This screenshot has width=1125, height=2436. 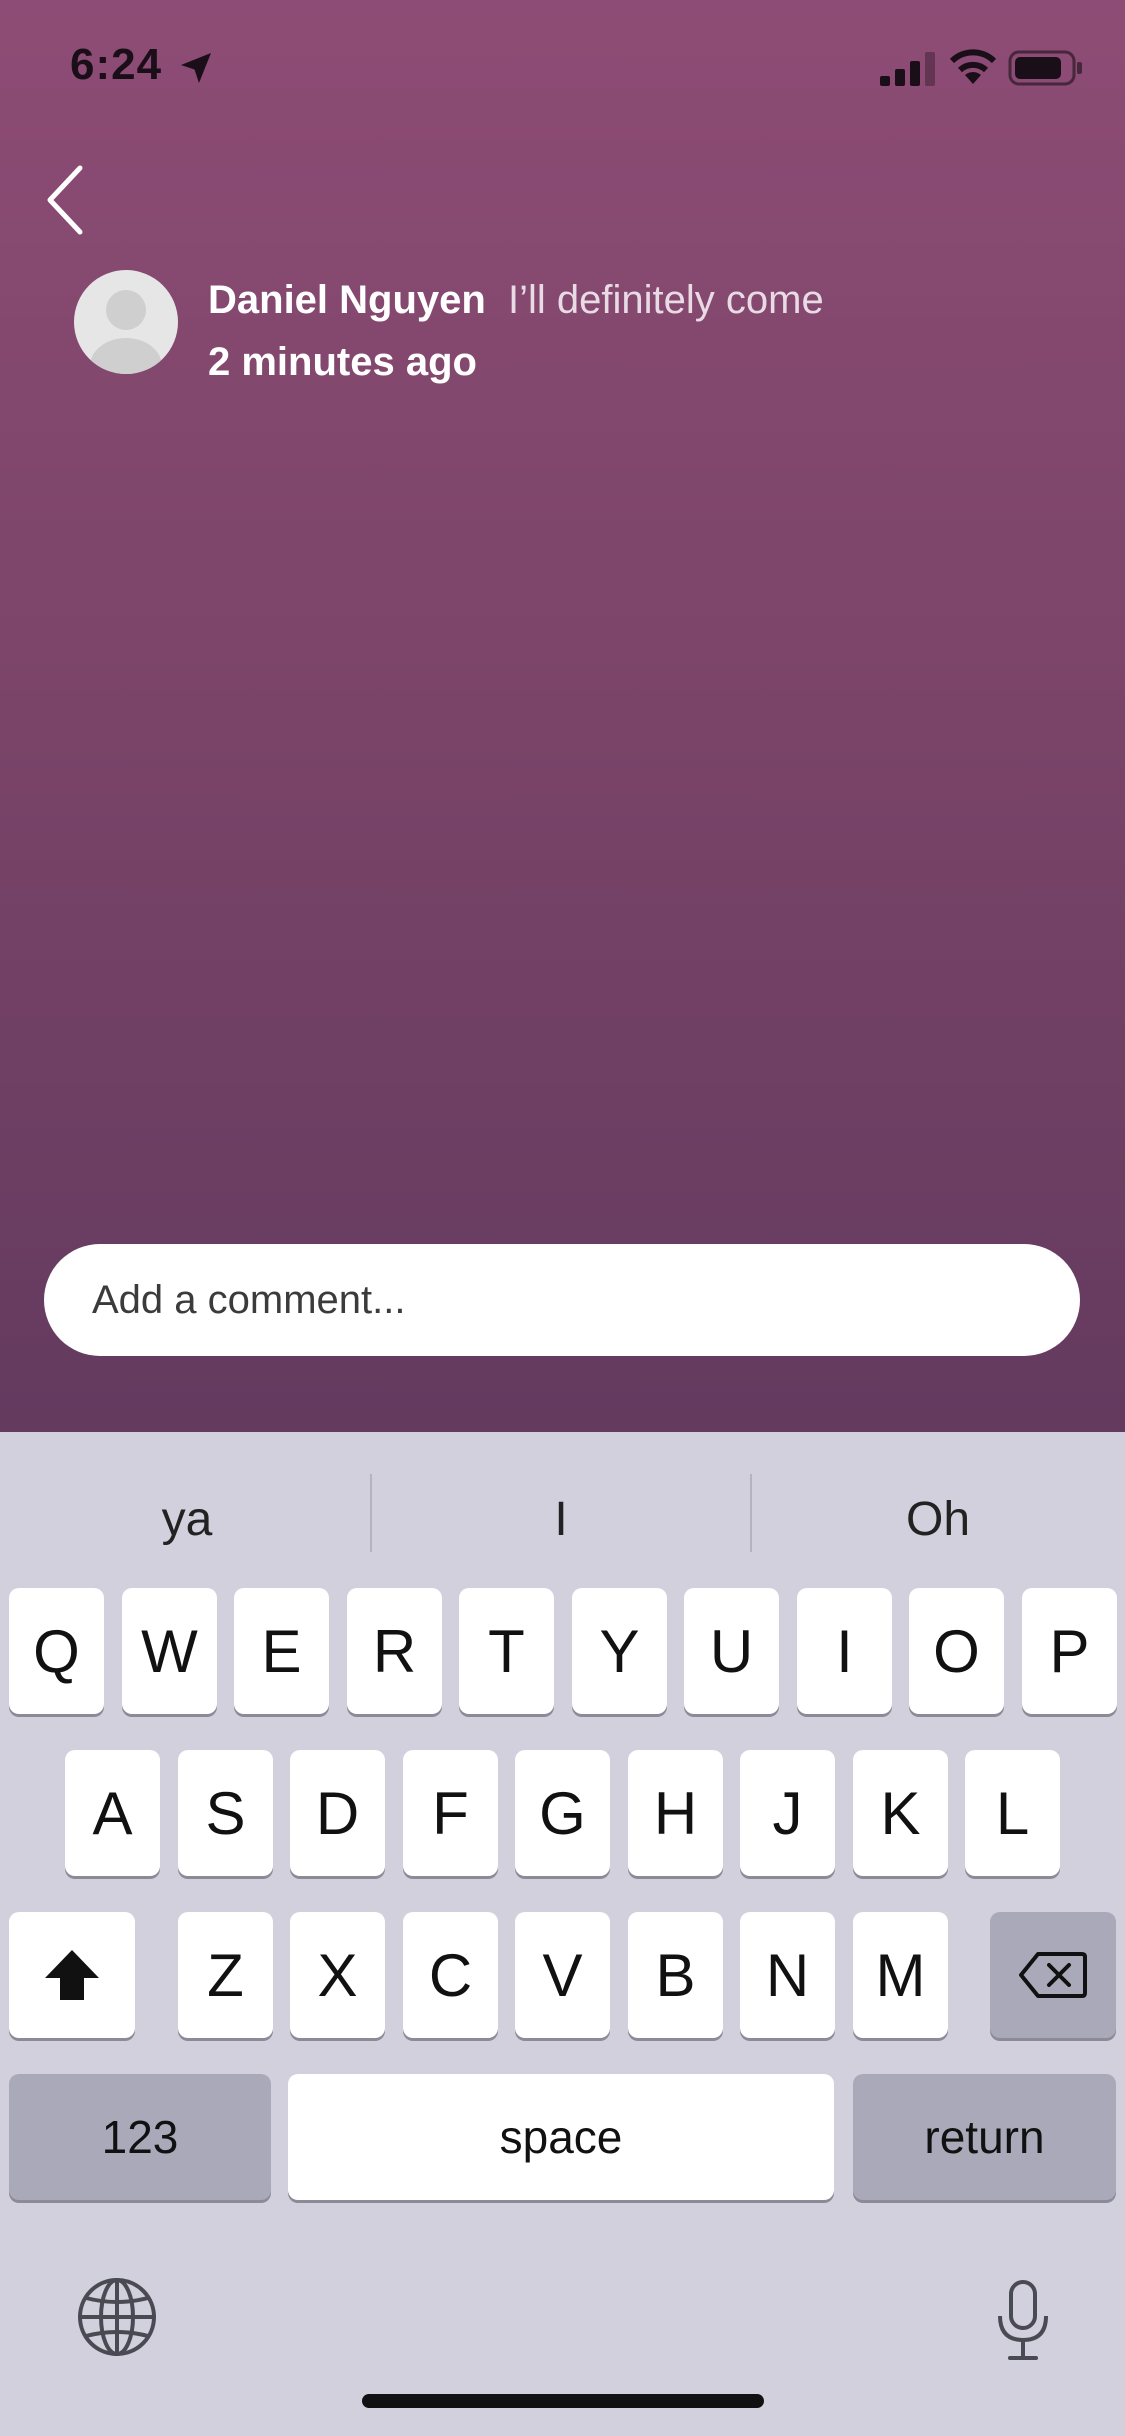 What do you see at coordinates (140, 2137) in the screenshot?
I see `numbers-key: 123` at bounding box center [140, 2137].